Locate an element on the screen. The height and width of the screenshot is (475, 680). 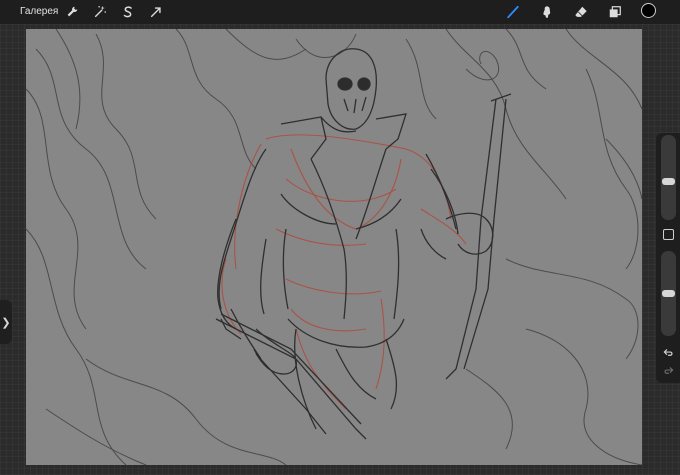
brush-icon is located at coordinates (513, 12).